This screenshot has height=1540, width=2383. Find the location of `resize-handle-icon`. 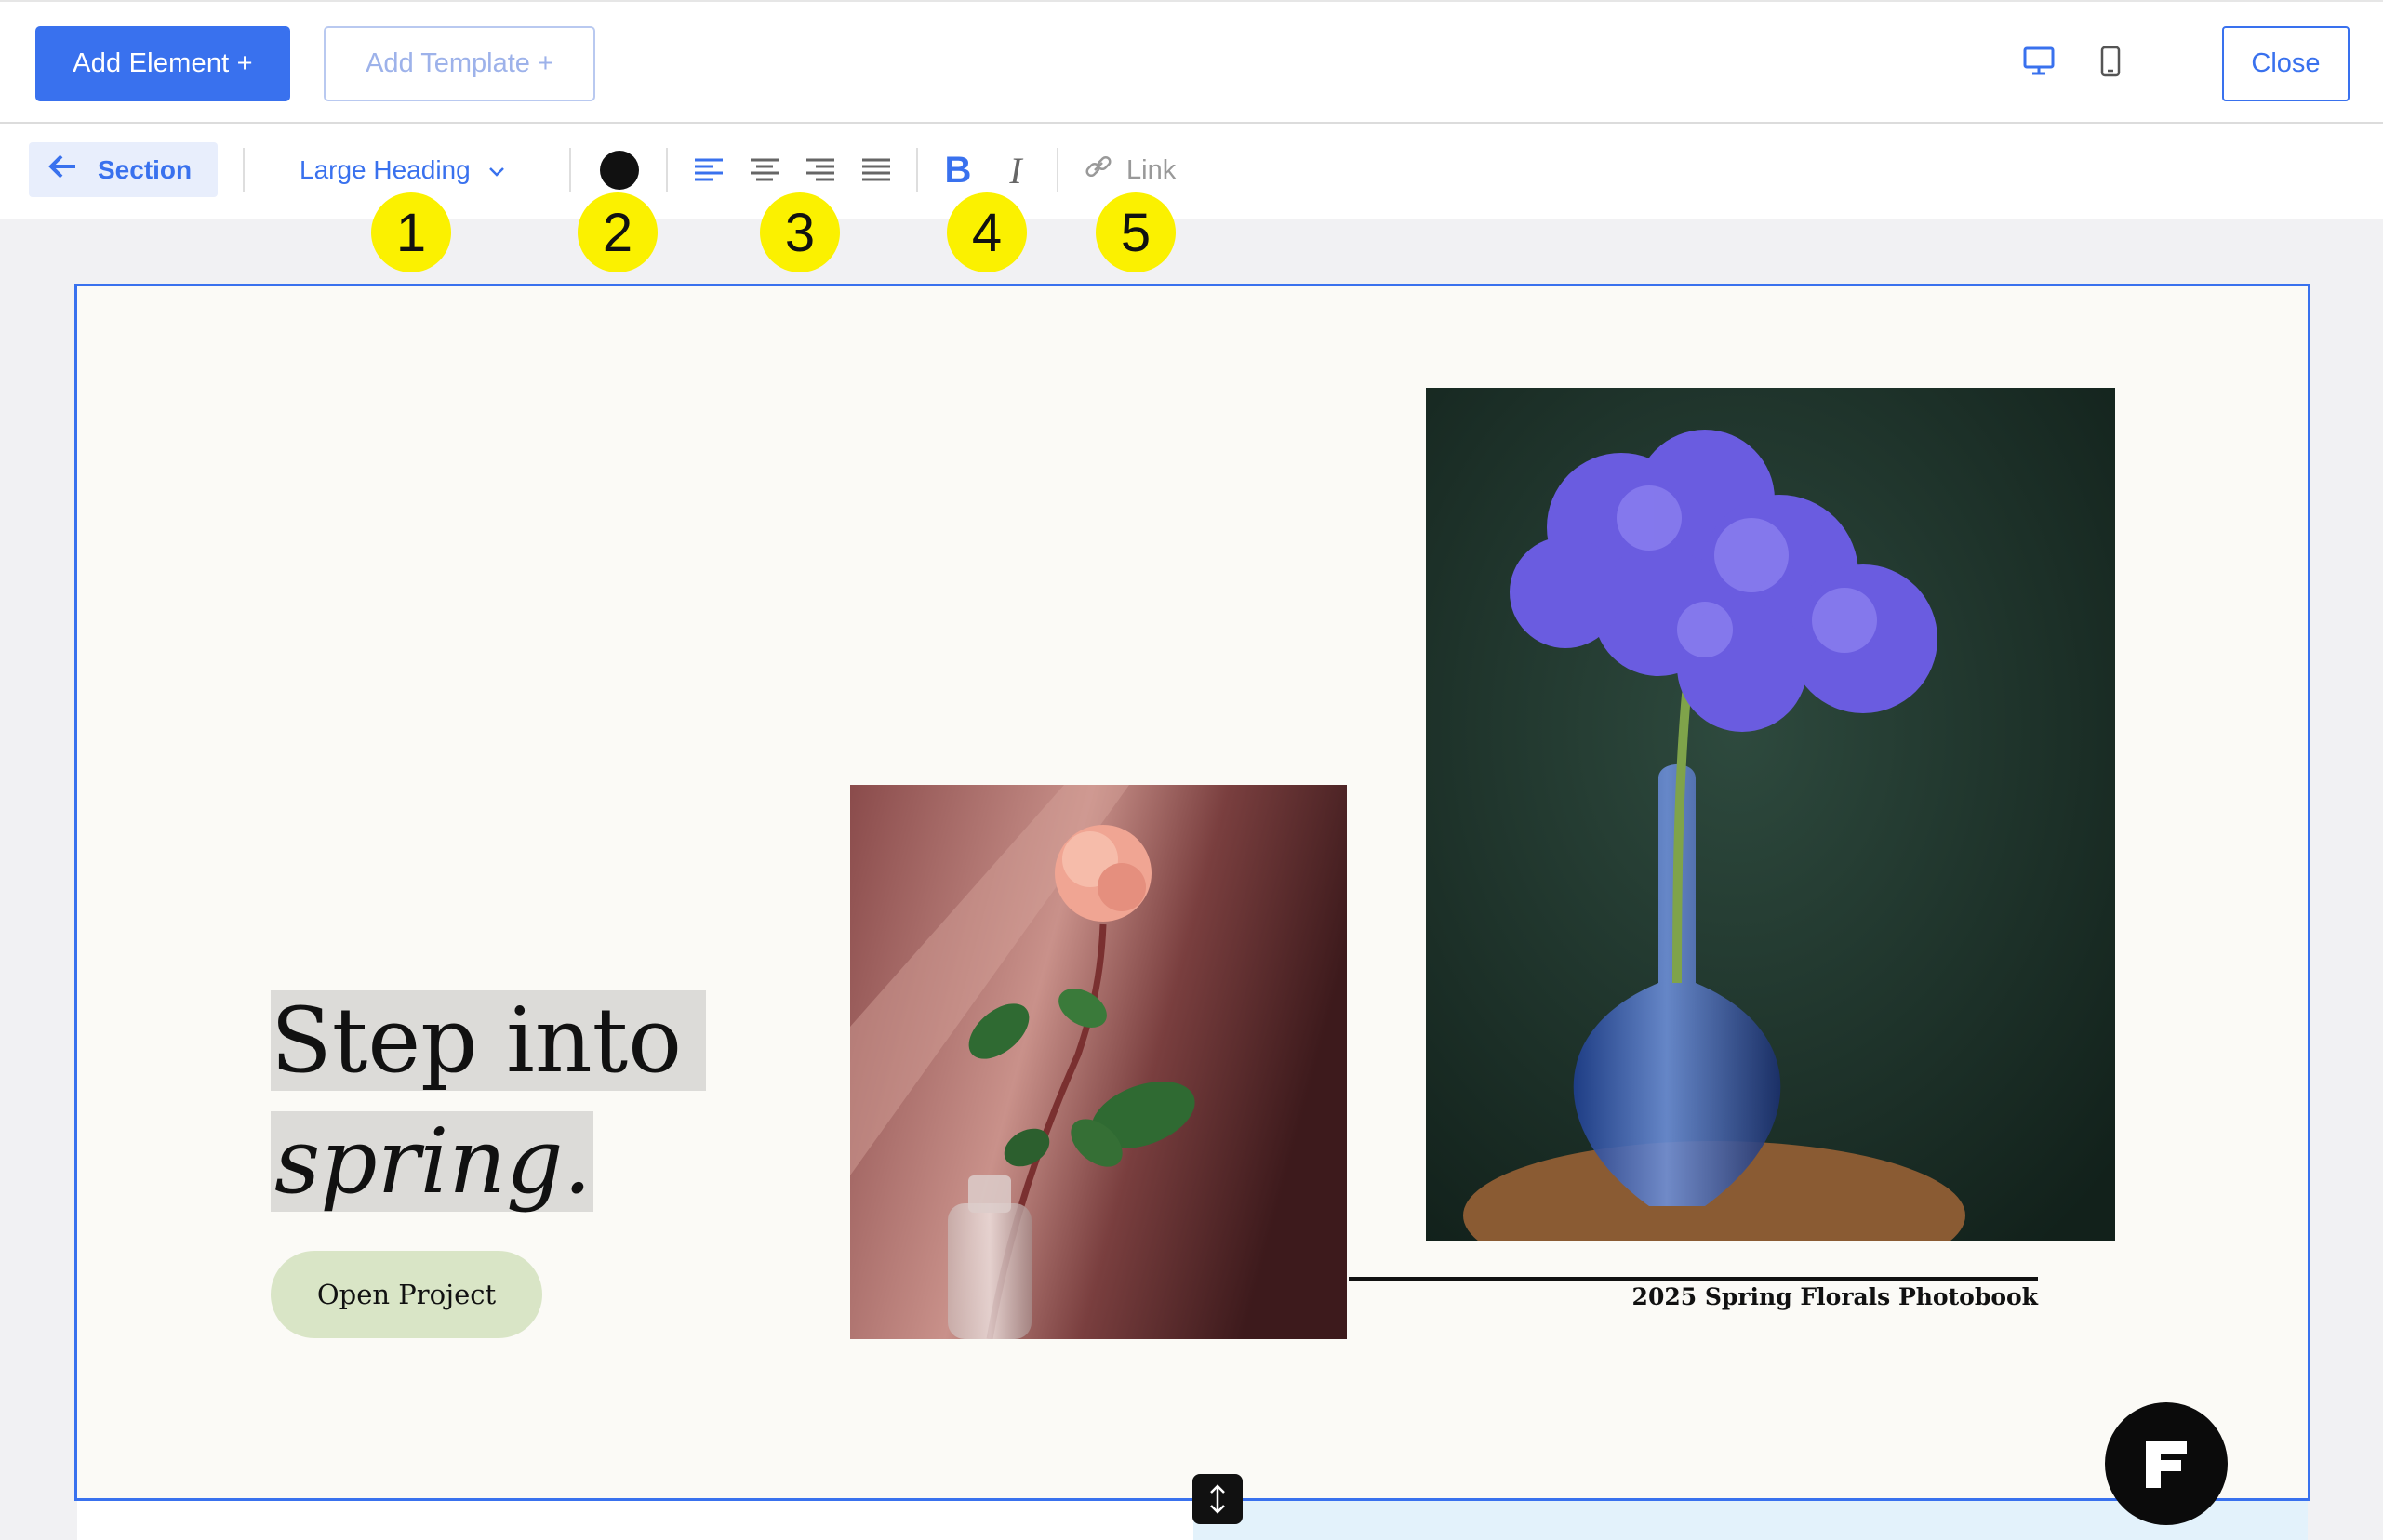

resize-handle-icon is located at coordinates (1218, 1499).